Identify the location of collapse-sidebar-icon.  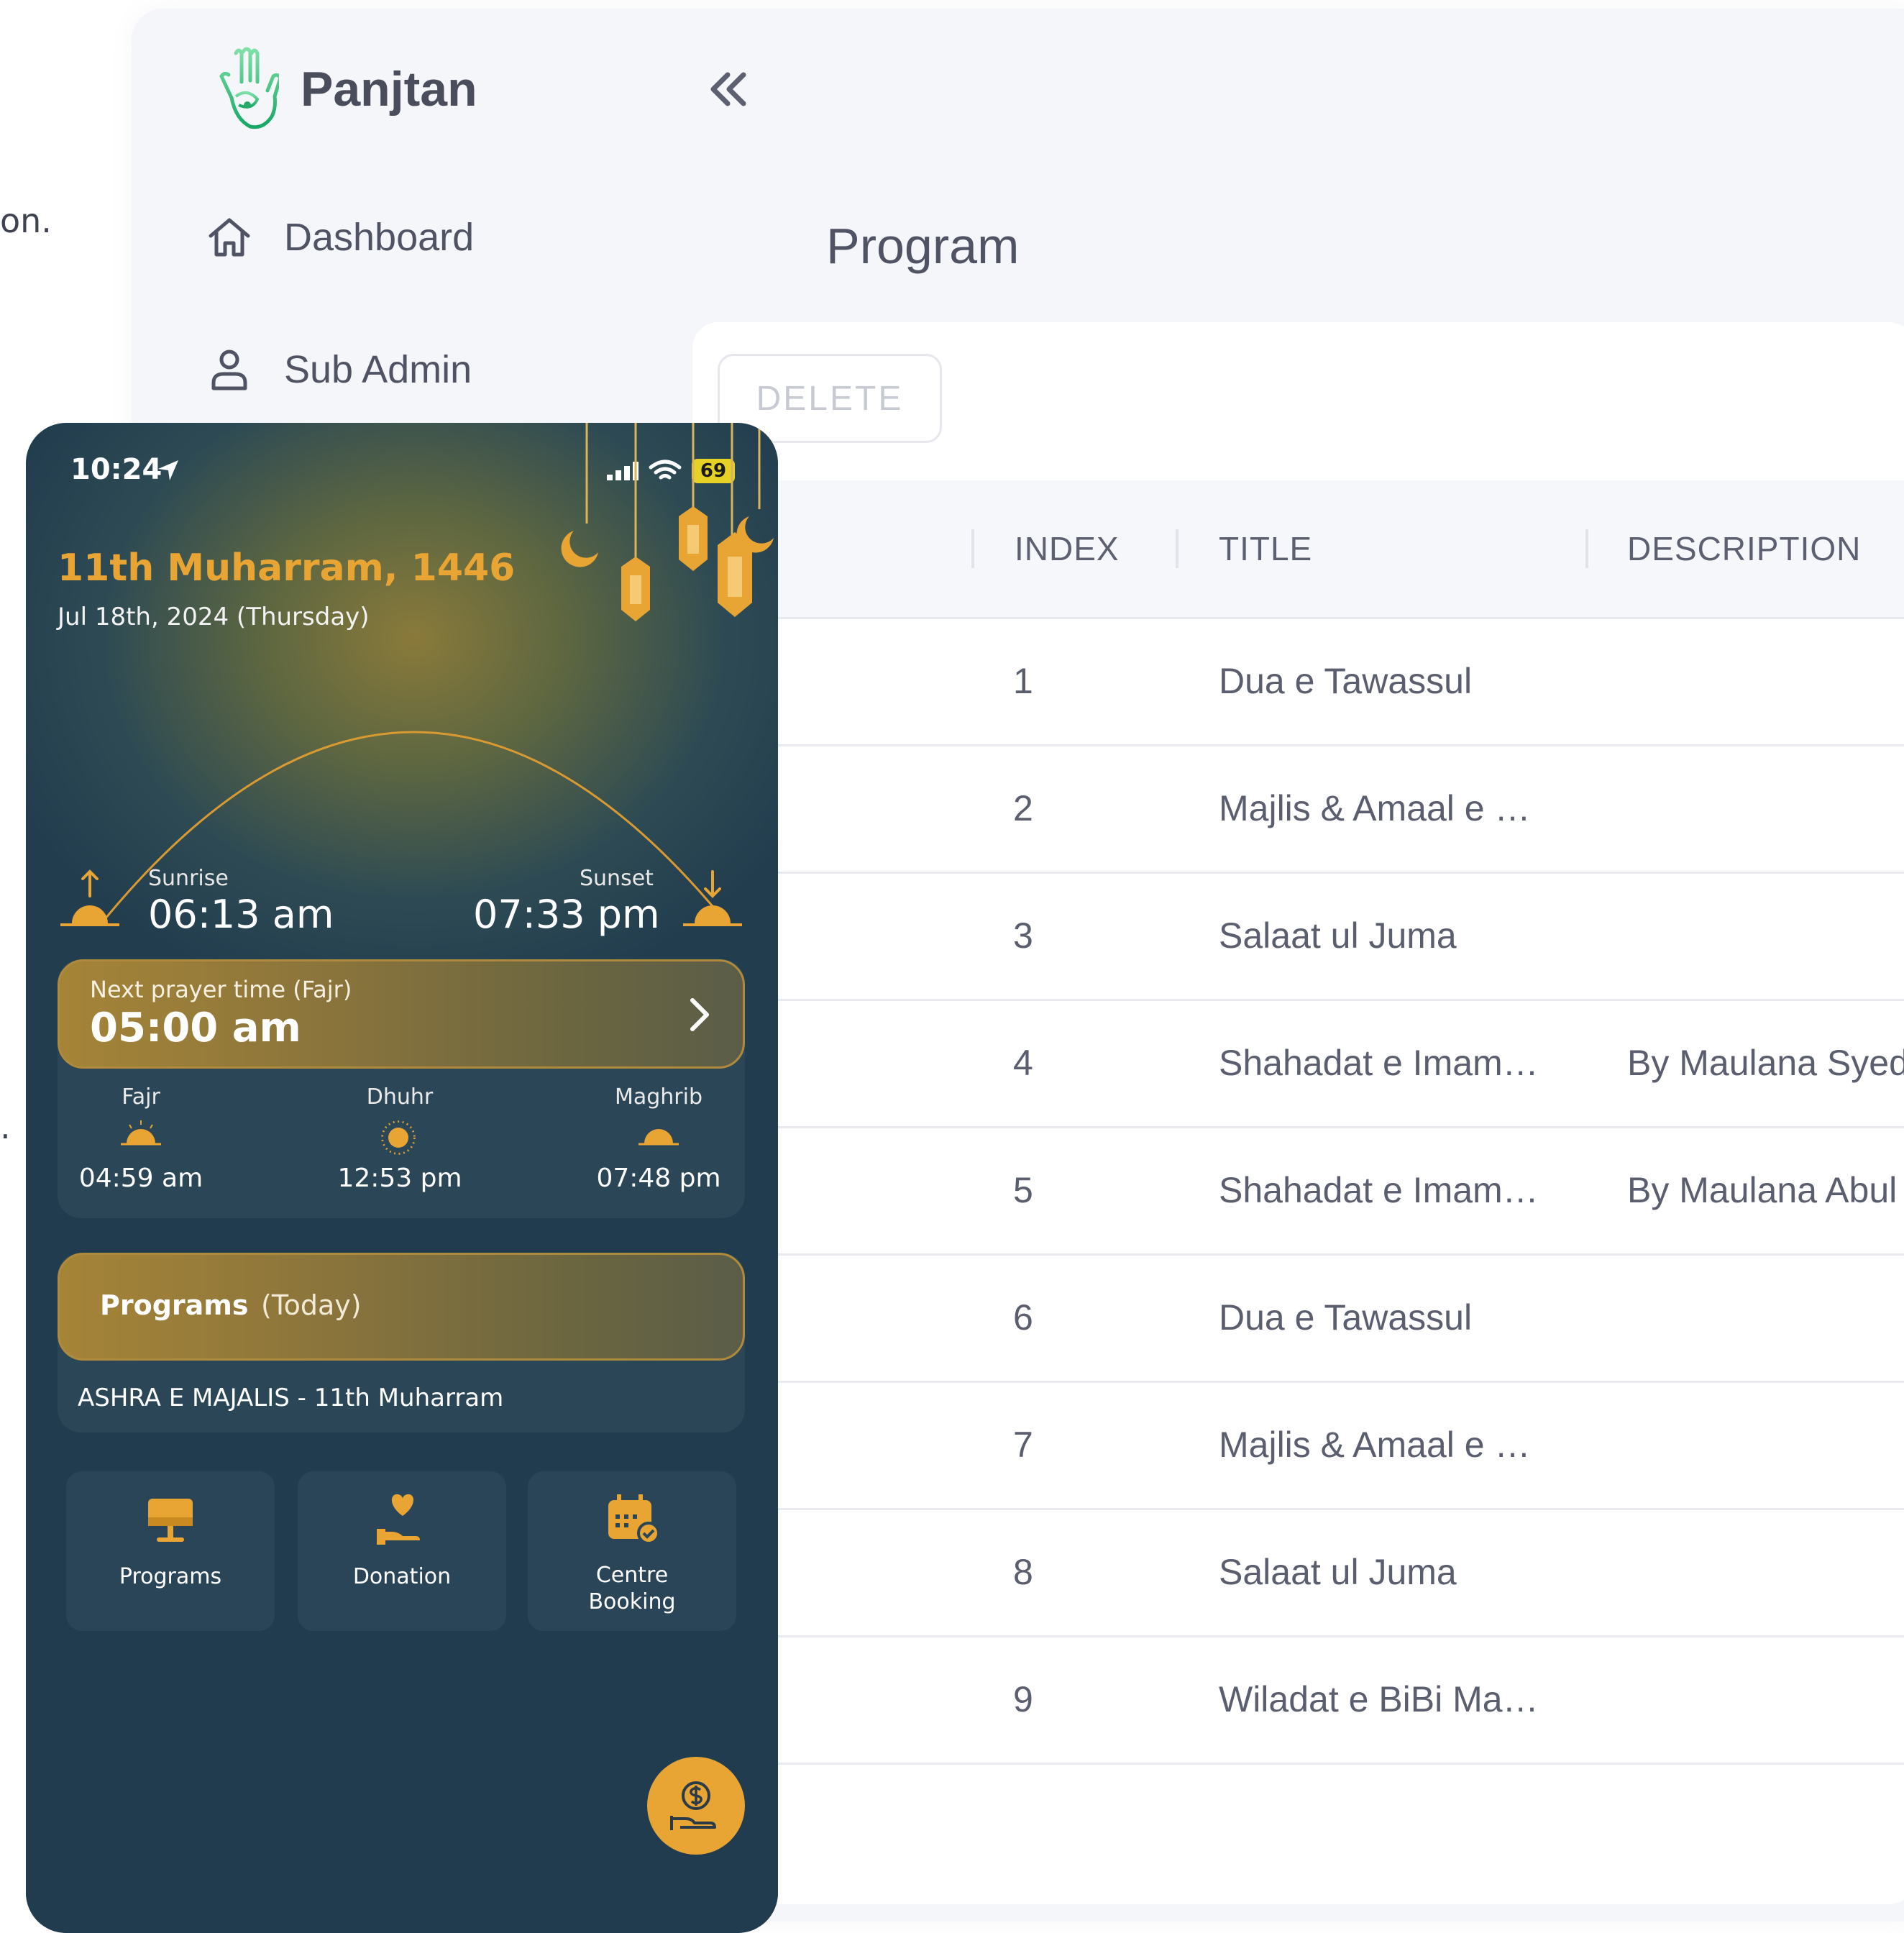
(728, 89).